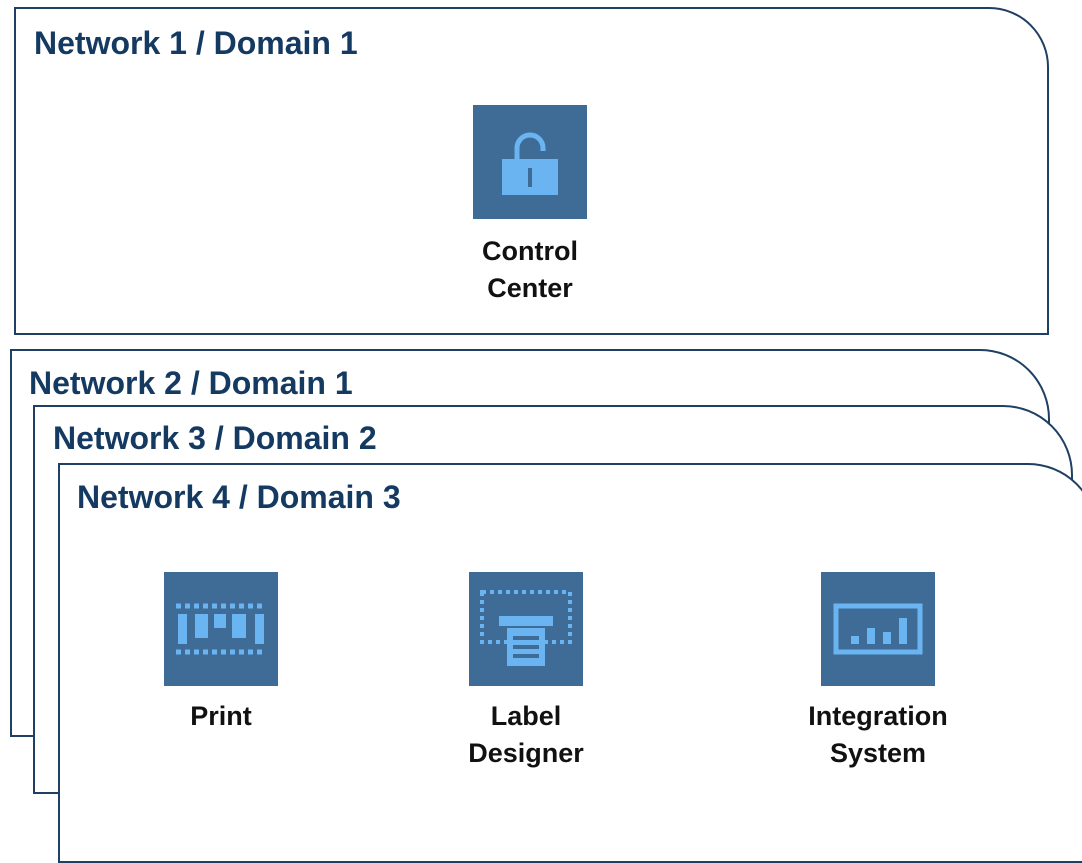  Describe the element at coordinates (530, 251) in the screenshot. I see `control-center-label-line-1: Control` at that location.